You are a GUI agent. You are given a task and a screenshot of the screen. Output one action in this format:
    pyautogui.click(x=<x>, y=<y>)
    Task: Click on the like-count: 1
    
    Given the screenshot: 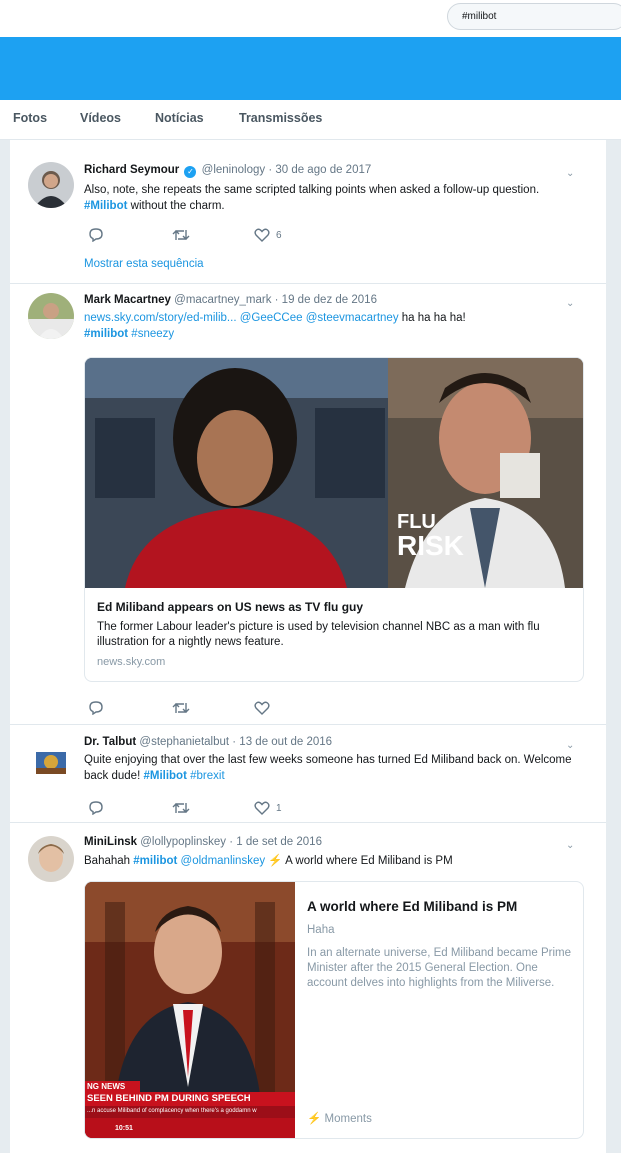 What is the action you would take?
    pyautogui.click(x=279, y=808)
    